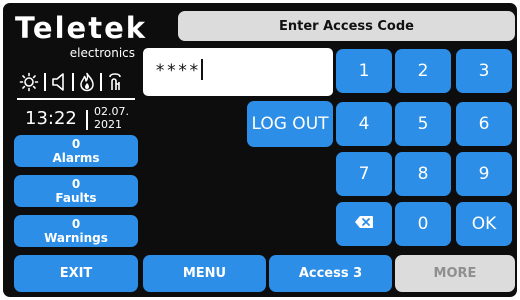 This screenshot has width=520, height=300. Describe the element at coordinates (484, 224) in the screenshot. I see `ok-button: OK` at that location.